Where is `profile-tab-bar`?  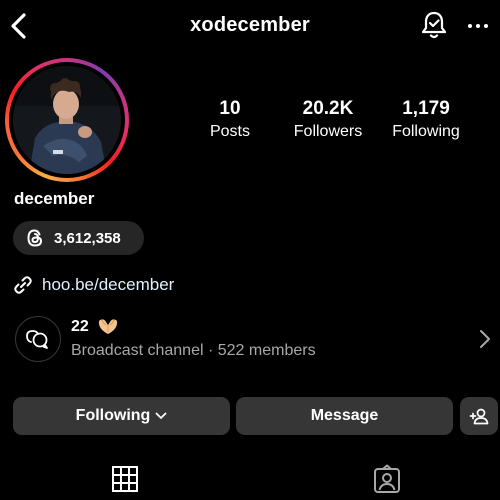
profile-tab-bar is located at coordinates (250, 481).